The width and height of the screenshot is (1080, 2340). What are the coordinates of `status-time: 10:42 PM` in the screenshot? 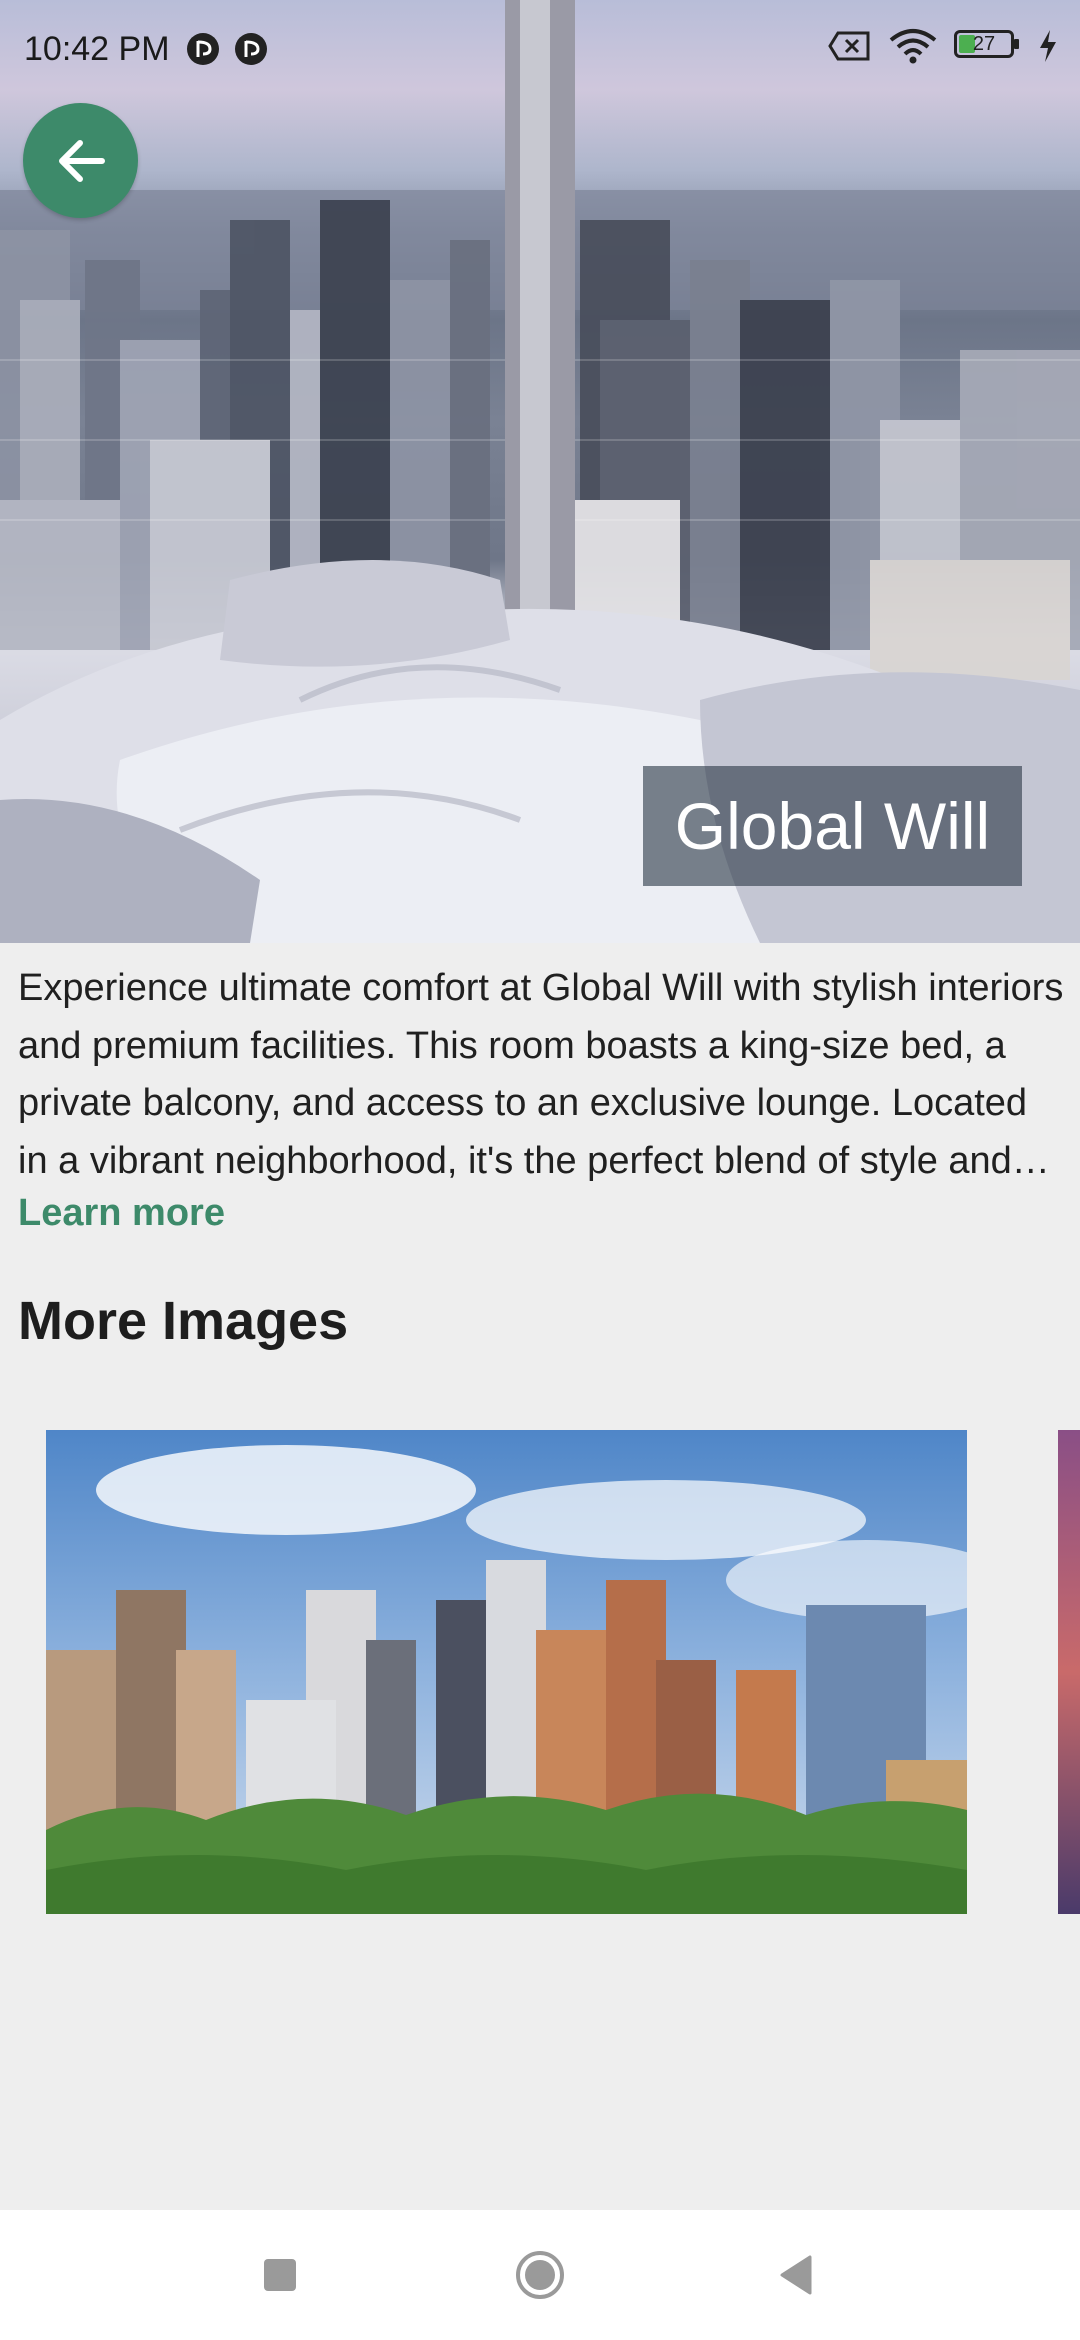 It's located at (97, 49).